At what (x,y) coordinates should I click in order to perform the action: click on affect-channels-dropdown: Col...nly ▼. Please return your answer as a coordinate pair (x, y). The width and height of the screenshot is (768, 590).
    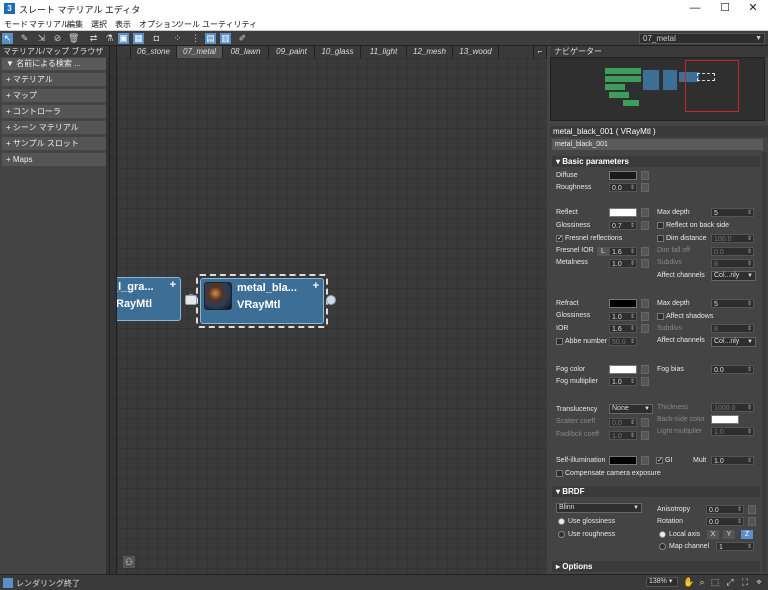
    Looking at the image, I should click on (733, 276).